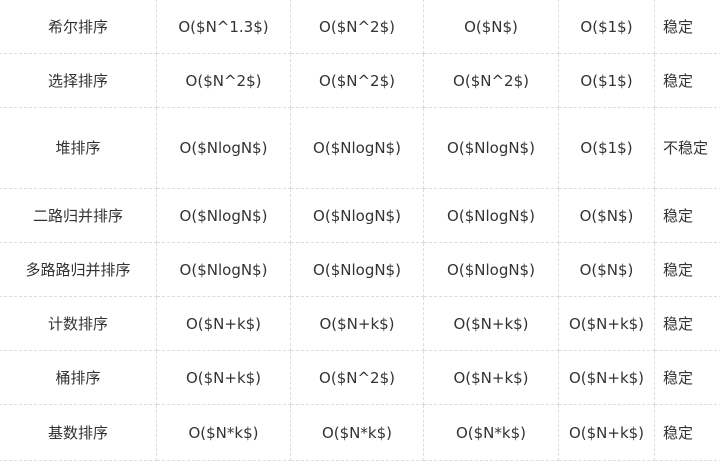 The width and height of the screenshot is (720, 467). I want to click on worst-time-cell: O($N*k$), so click(357, 432).